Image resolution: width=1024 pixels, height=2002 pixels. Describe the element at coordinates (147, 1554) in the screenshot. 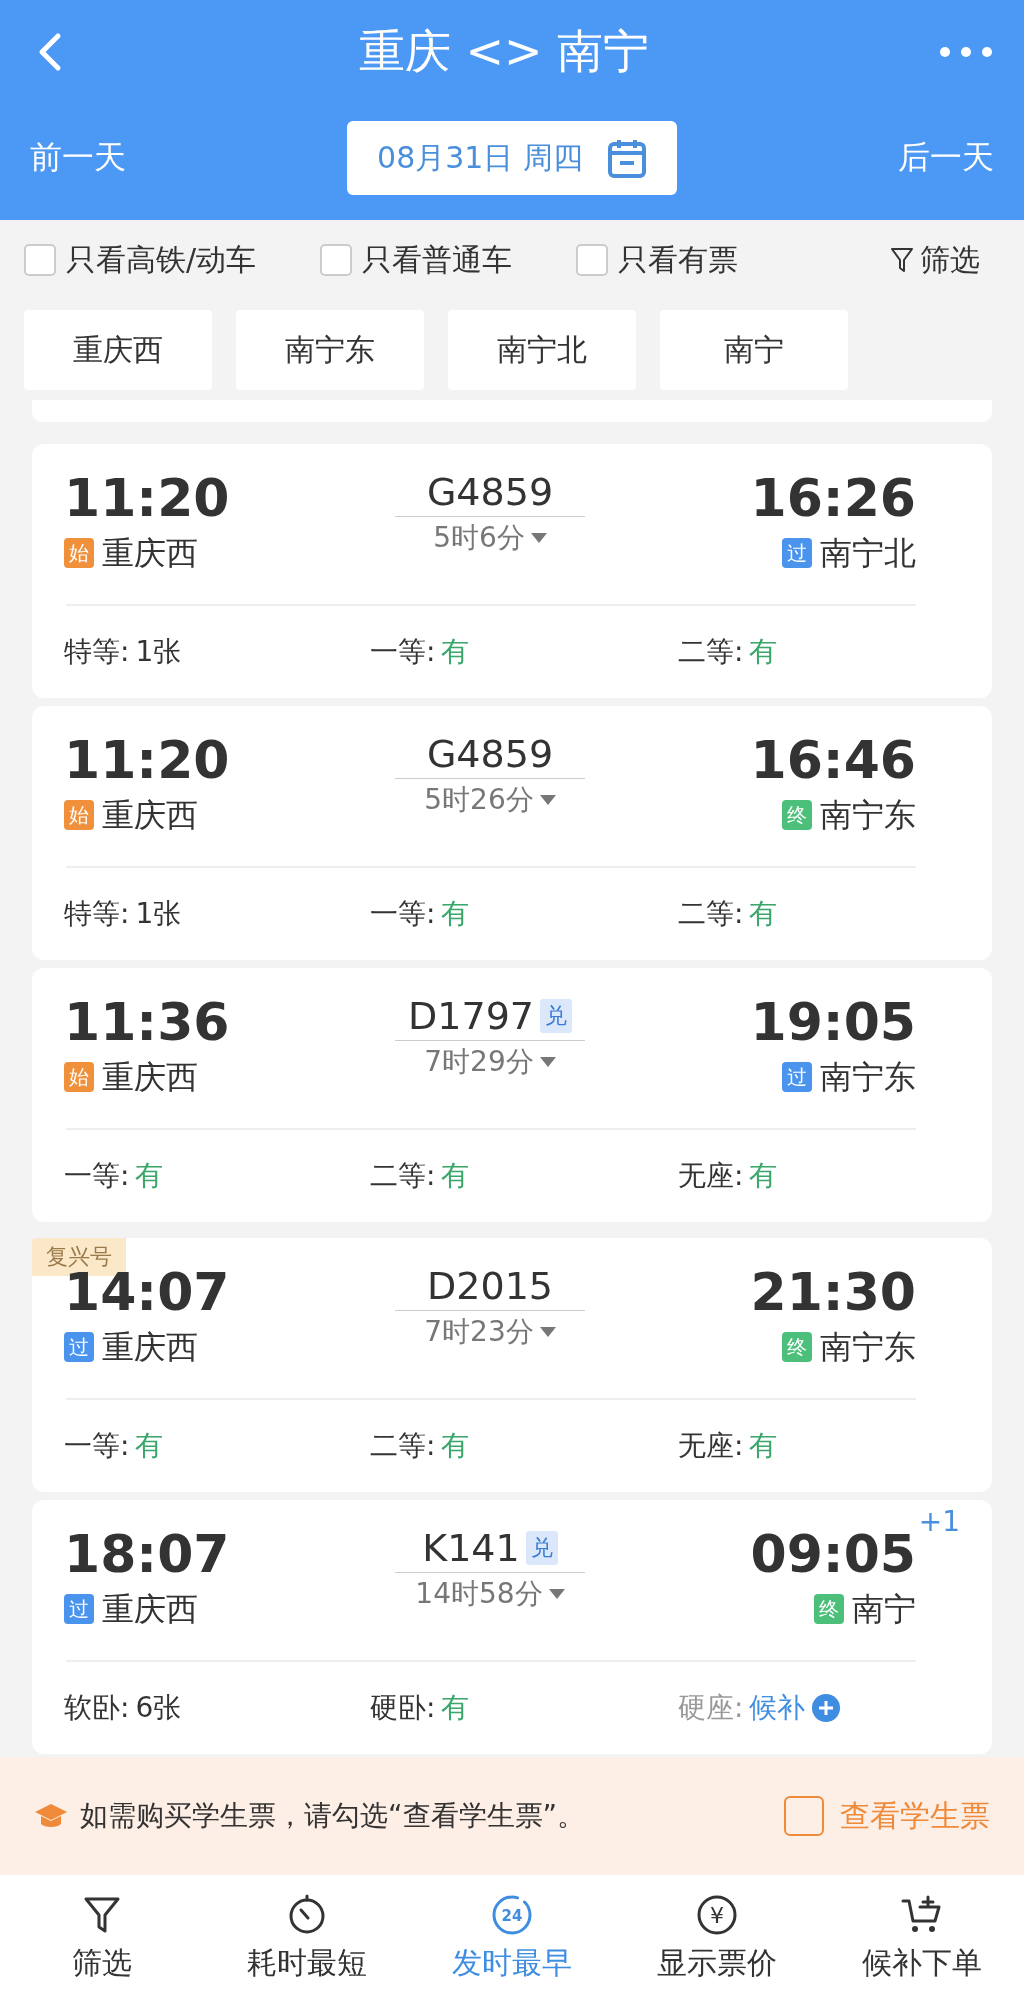

I see `departure-time: 18:07` at that location.